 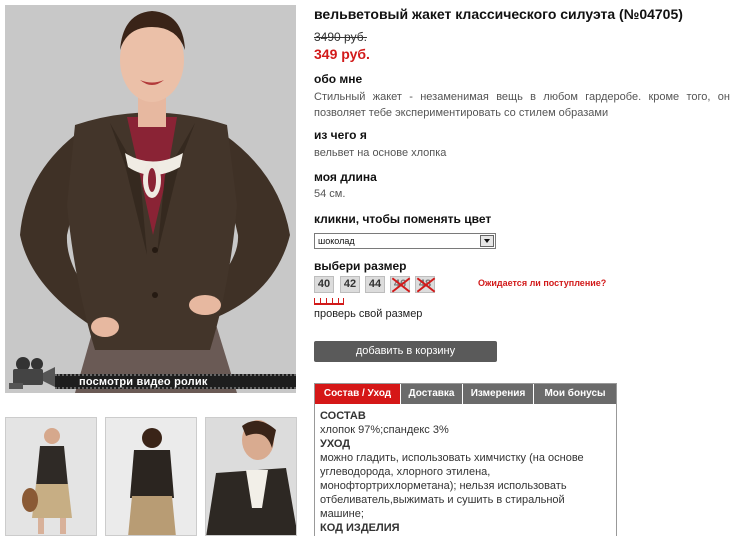 What do you see at coordinates (400, 284) in the screenshot?
I see `size-option-46-unavailable: 46` at bounding box center [400, 284].